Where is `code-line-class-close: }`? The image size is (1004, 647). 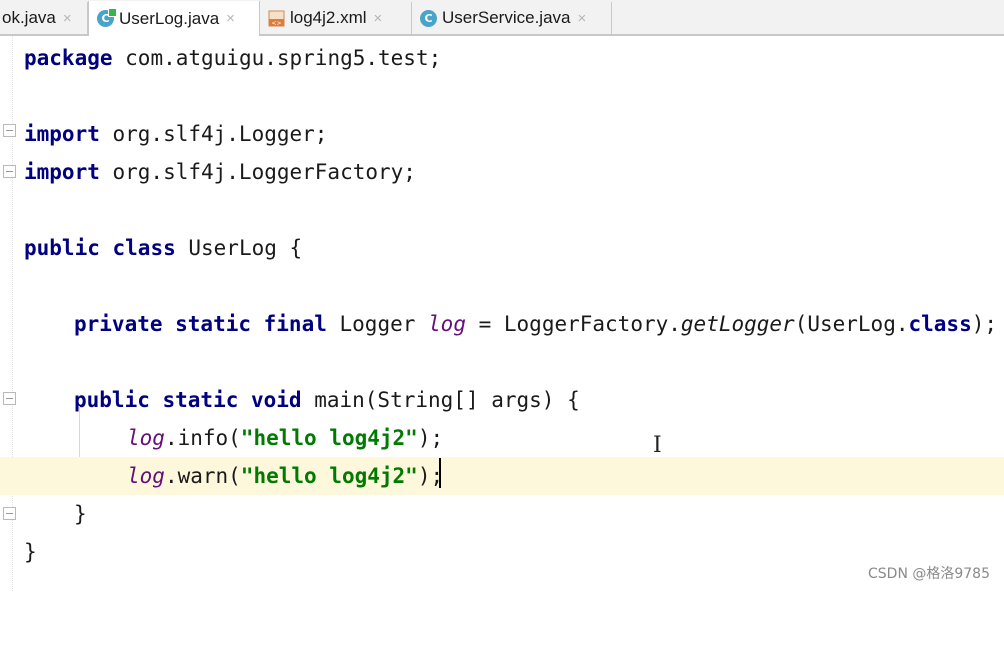
code-line-class-close: } is located at coordinates (30, 552).